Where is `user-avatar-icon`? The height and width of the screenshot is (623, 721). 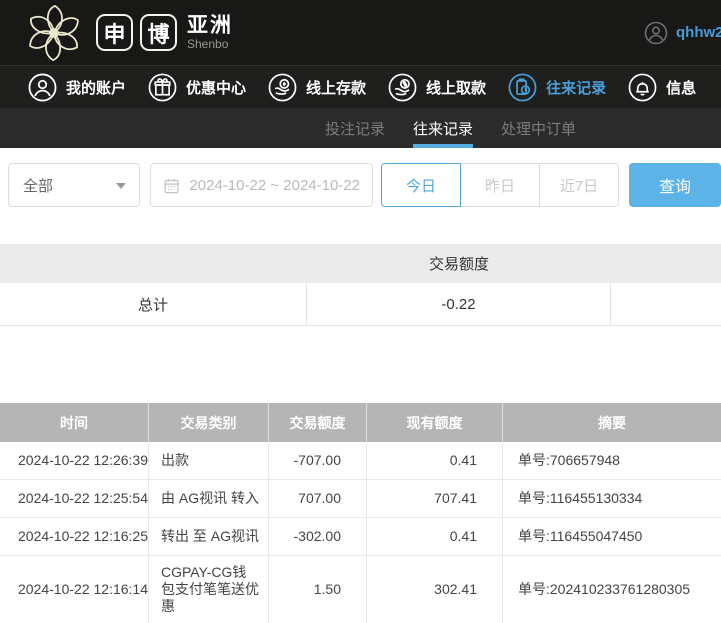
user-avatar-icon is located at coordinates (656, 32).